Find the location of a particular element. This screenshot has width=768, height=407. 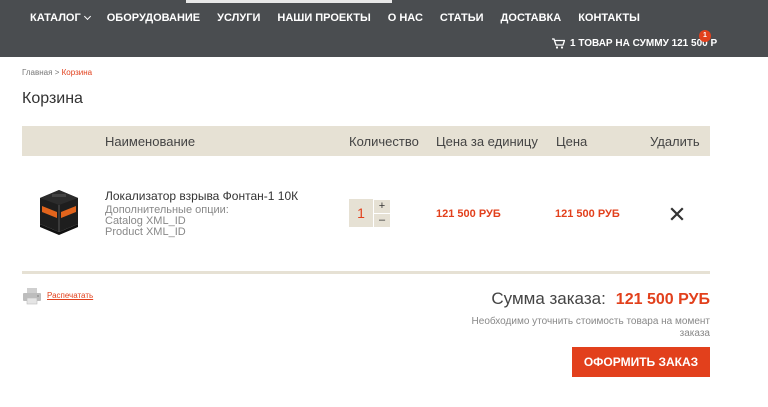

nav-item-catalog: КАТАЛОГ is located at coordinates (60, 18).